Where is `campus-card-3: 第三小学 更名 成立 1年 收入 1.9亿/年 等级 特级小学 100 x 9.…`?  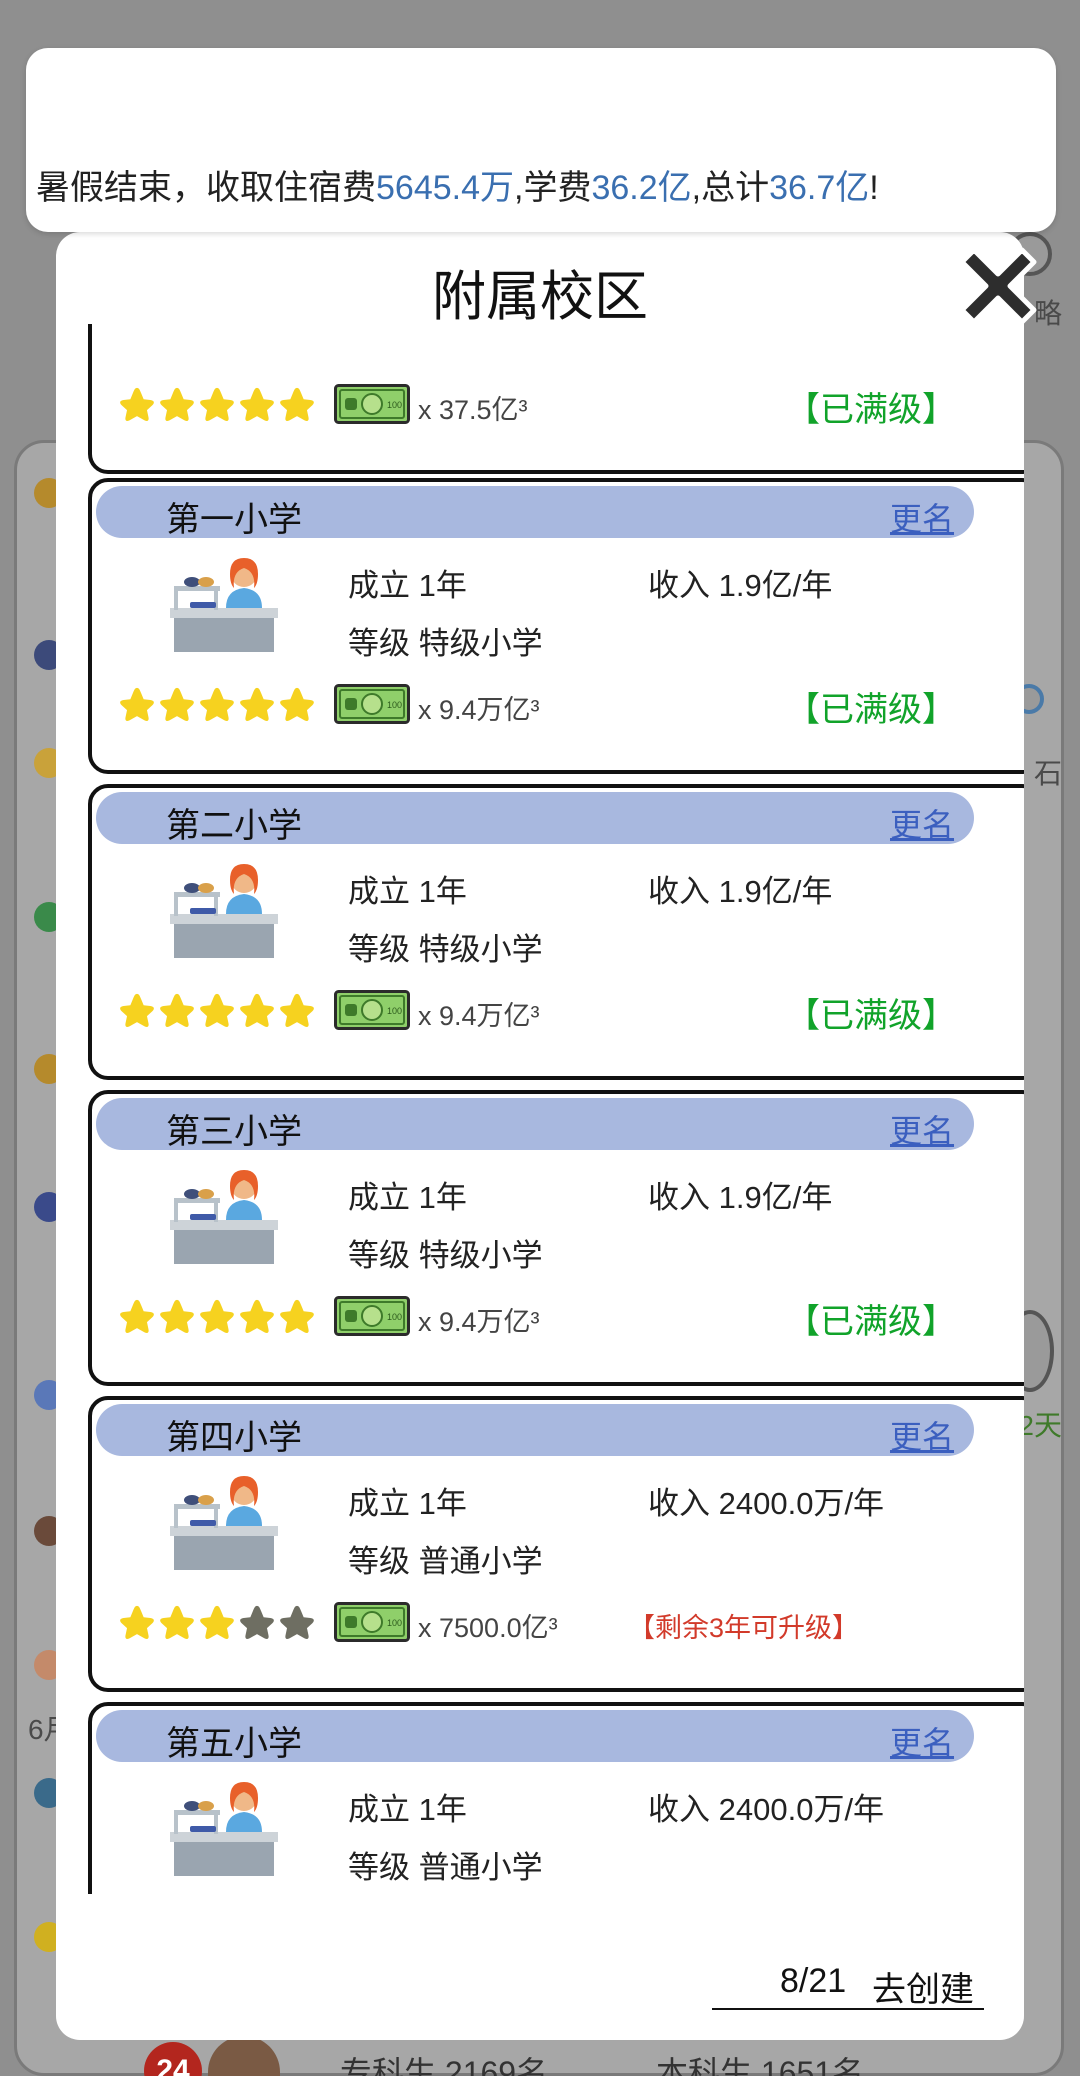 campus-card-3: 第三小学 更名 成立 1年 收入 1.9亿/年 等级 特级小学 100 x 9.… is located at coordinates (556, 1238).